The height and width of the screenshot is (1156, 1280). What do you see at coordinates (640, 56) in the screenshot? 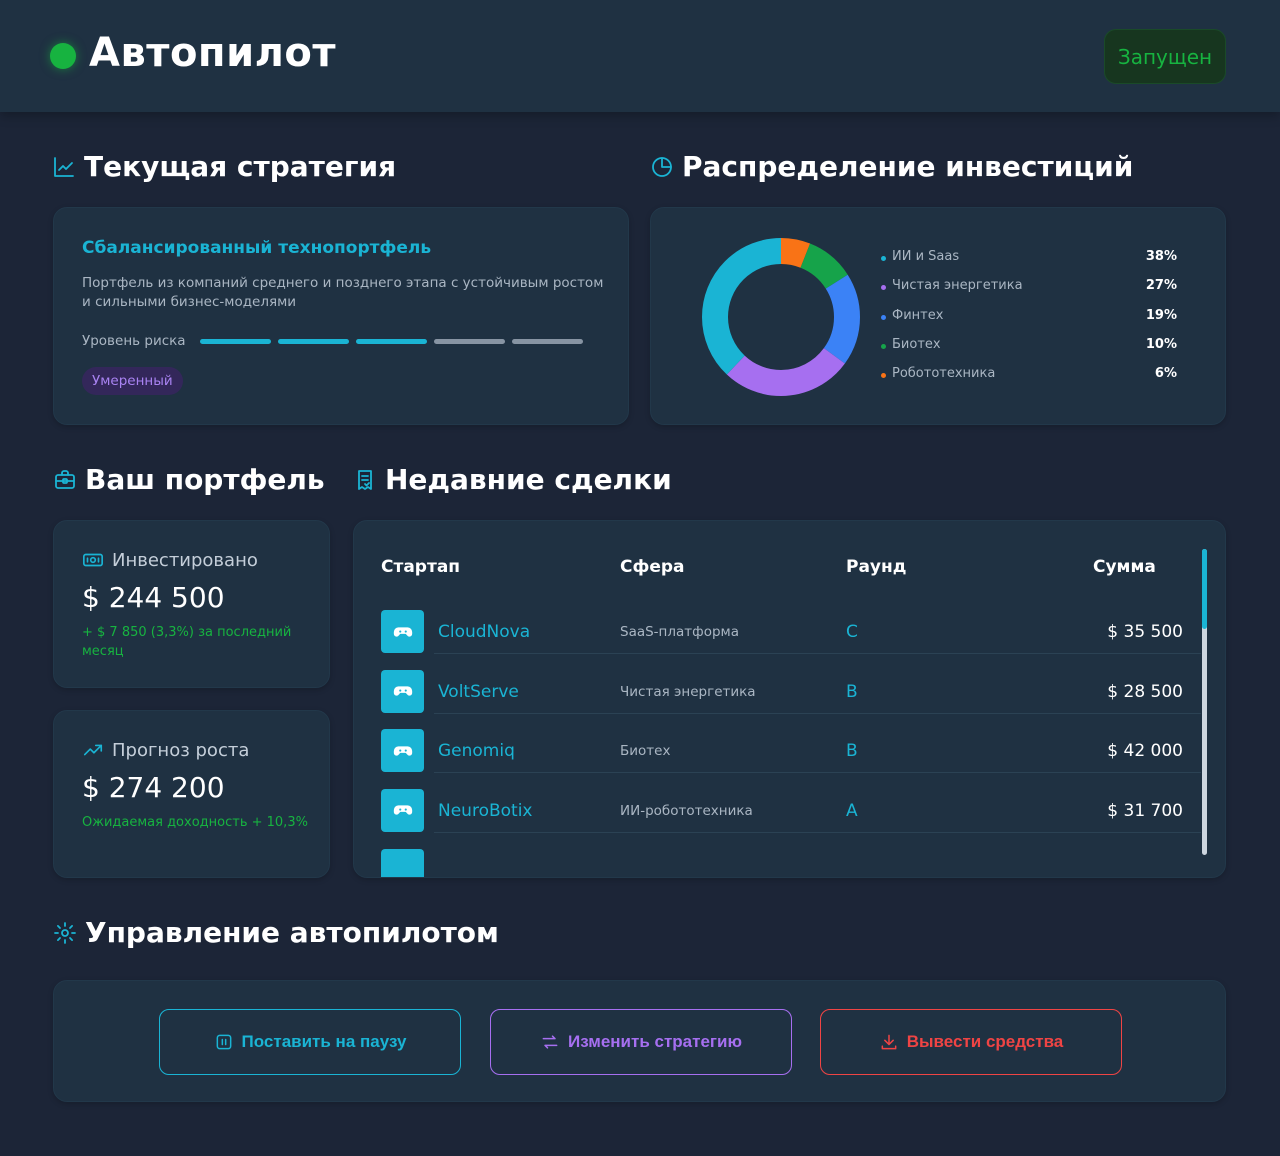
I see `app-header: Автопилот Запущен` at bounding box center [640, 56].